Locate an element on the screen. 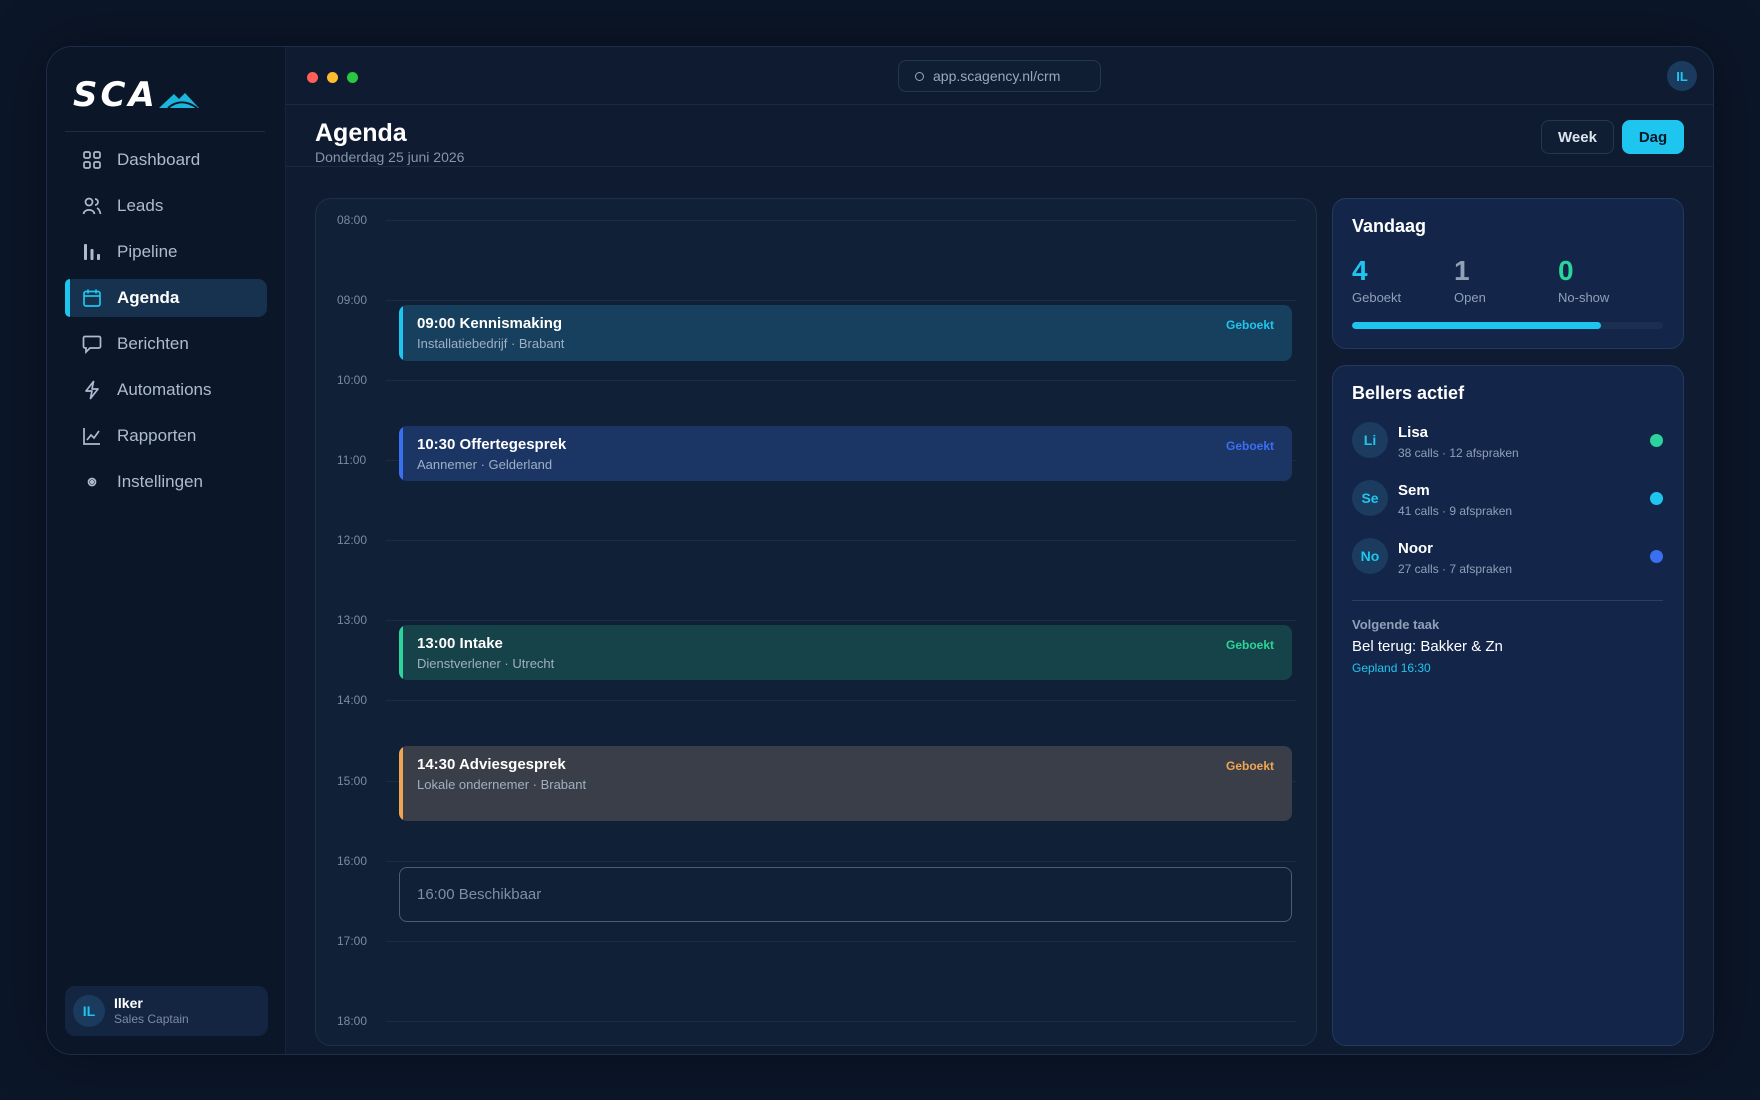  panel-title: Vandaag is located at coordinates (1389, 226).